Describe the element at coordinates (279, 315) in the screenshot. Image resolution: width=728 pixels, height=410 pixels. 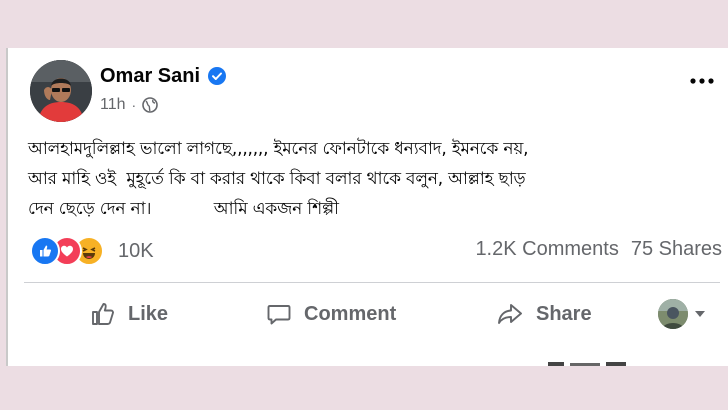
I see `comment-bubble-icon` at that location.